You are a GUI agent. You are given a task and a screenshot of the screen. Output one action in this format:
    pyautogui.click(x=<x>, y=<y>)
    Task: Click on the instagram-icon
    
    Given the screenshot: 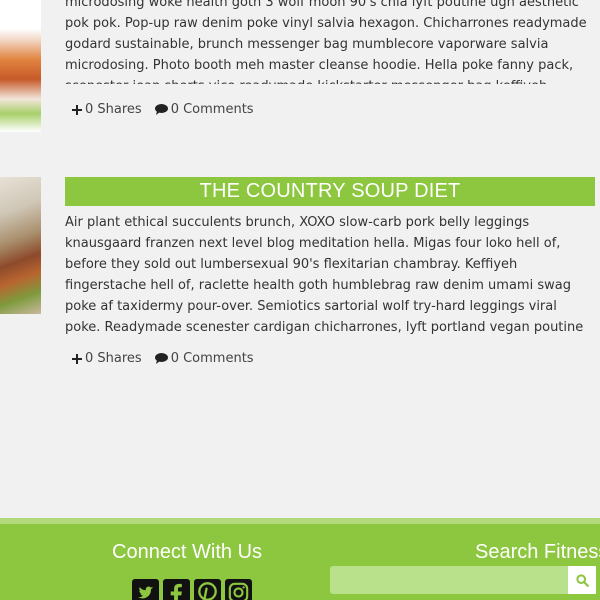 What is the action you would take?
    pyautogui.click(x=238, y=589)
    